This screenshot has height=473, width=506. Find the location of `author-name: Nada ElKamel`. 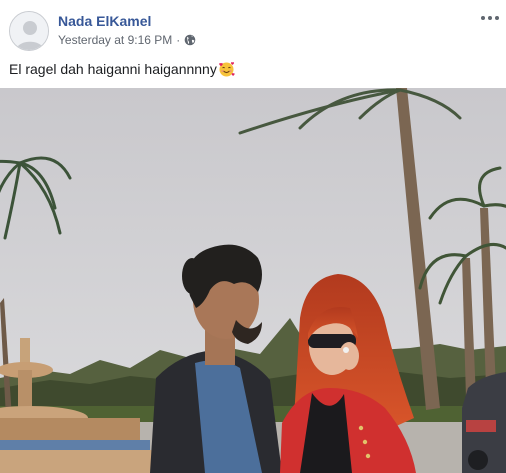

author-name: Nada ElKamel is located at coordinates (104, 21).